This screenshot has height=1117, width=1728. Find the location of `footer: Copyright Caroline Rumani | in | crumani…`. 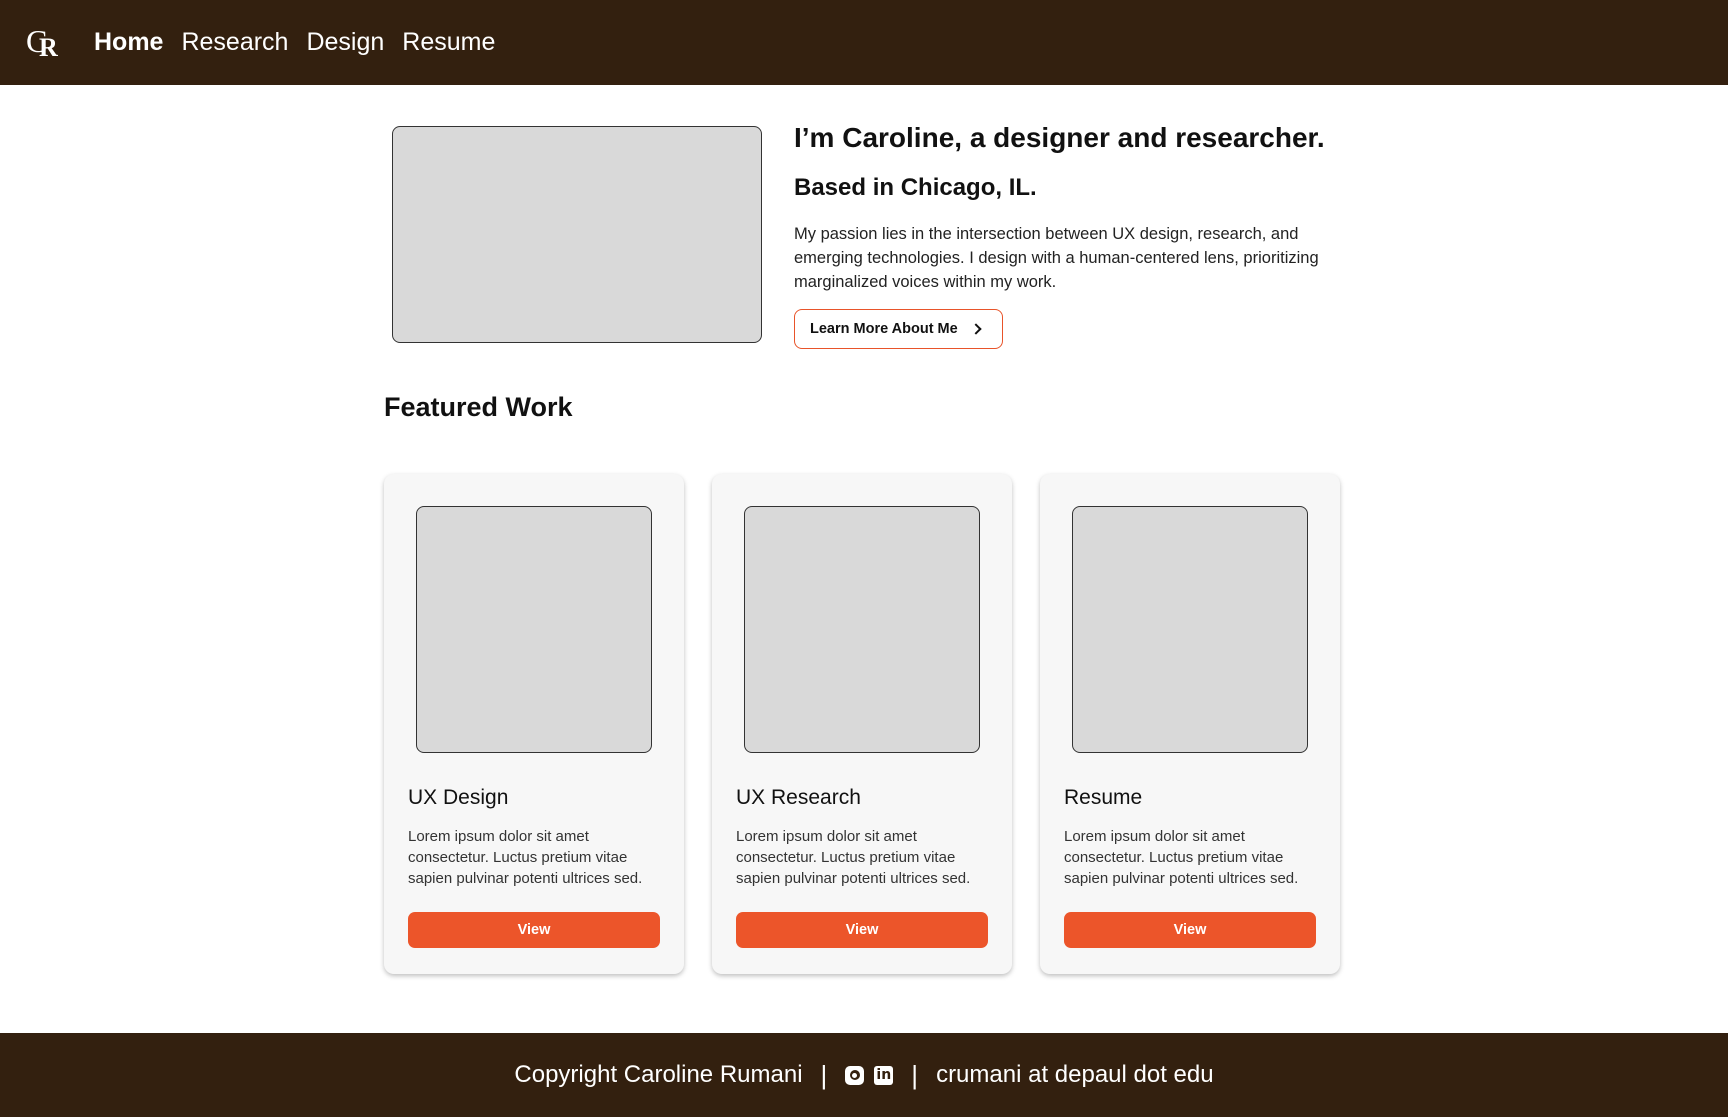

footer: Copyright Caroline Rumani | in | crumani… is located at coordinates (864, 1075).